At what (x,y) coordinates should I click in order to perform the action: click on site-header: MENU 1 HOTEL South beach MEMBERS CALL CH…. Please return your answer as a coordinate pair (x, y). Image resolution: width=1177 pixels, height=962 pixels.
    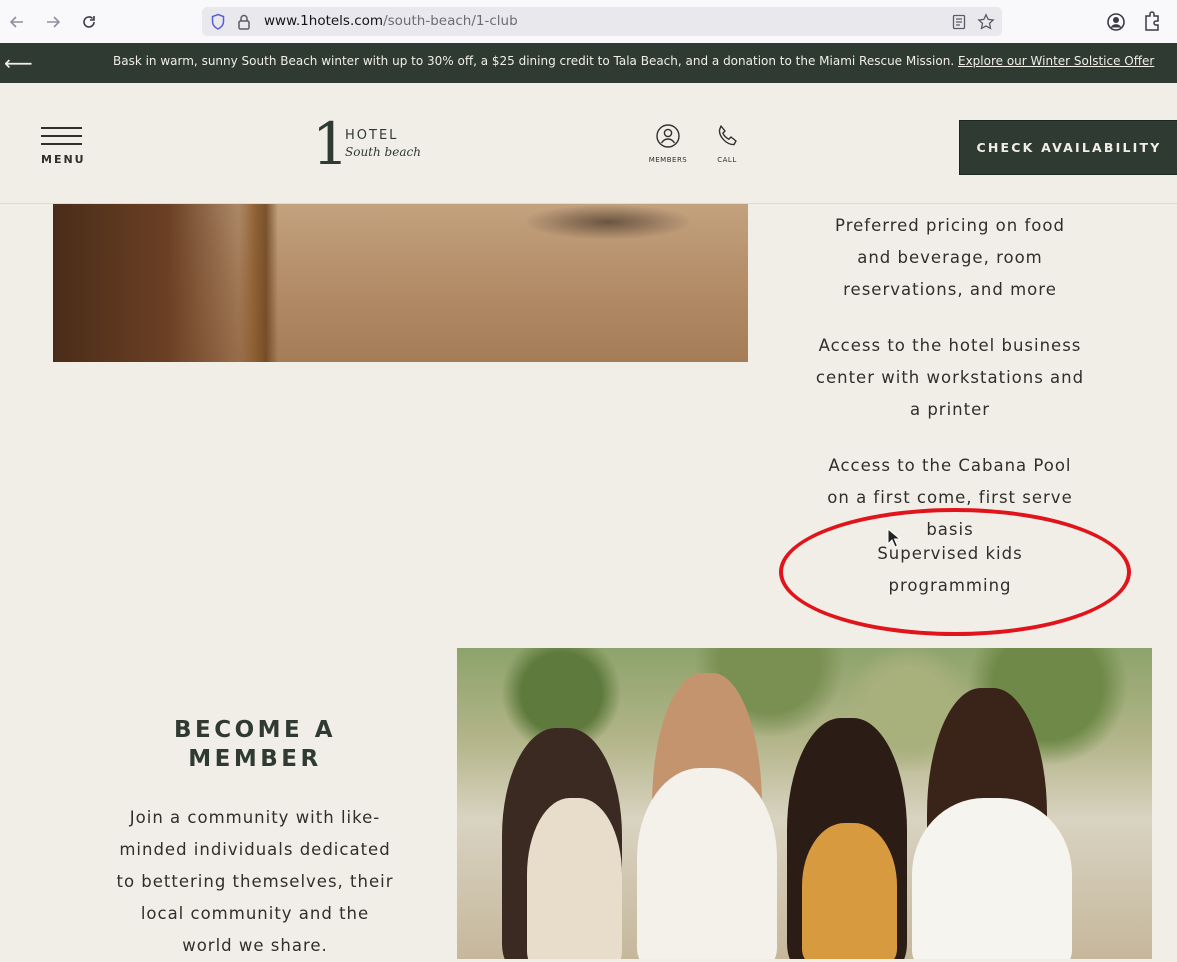
    Looking at the image, I should click on (588, 143).